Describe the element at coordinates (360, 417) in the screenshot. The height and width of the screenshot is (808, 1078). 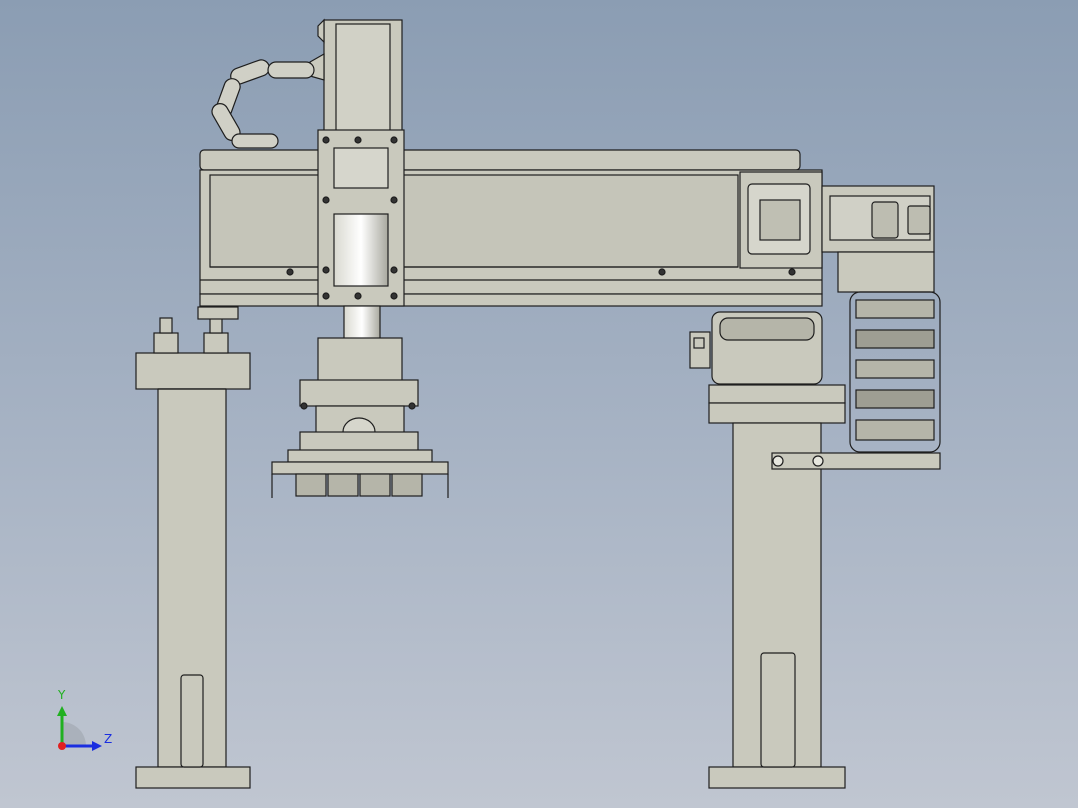
I see `gripper-head` at that location.